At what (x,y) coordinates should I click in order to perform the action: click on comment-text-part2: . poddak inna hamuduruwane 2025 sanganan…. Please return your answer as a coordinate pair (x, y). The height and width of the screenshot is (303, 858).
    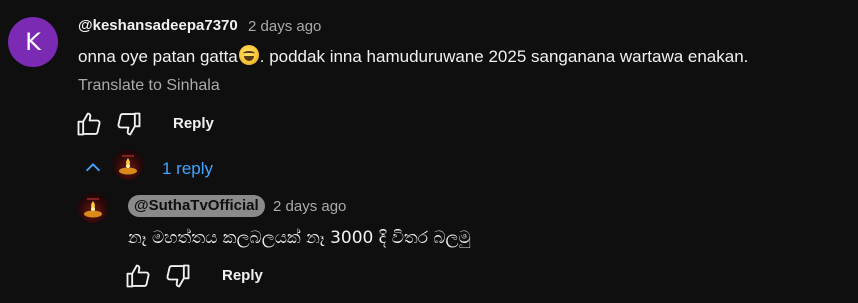
    Looking at the image, I should click on (504, 56).